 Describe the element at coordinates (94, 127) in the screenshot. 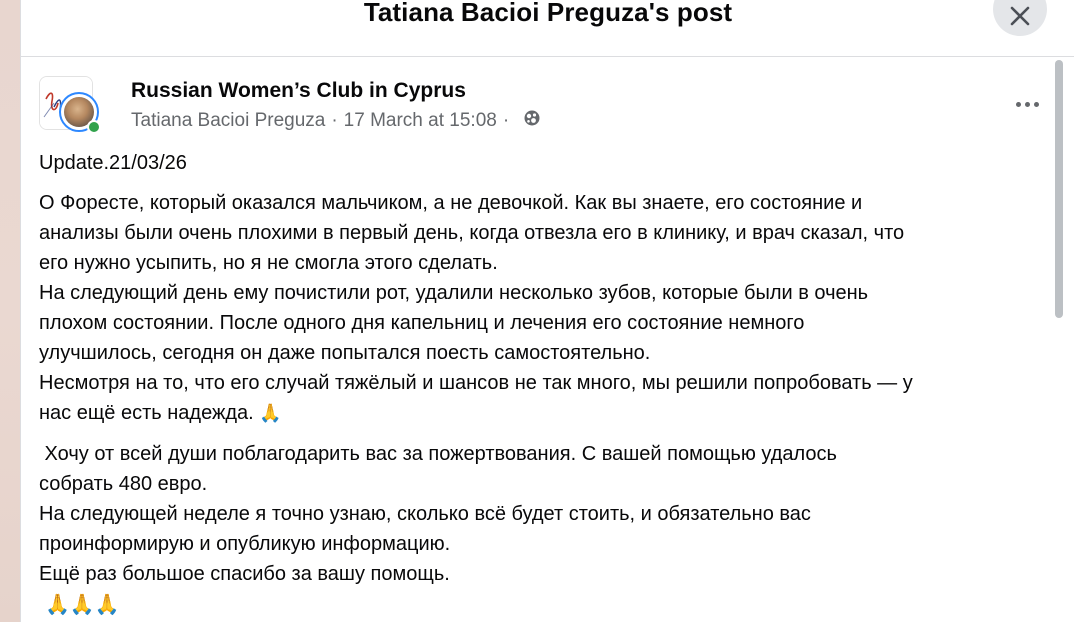

I see `online-status-dot` at that location.